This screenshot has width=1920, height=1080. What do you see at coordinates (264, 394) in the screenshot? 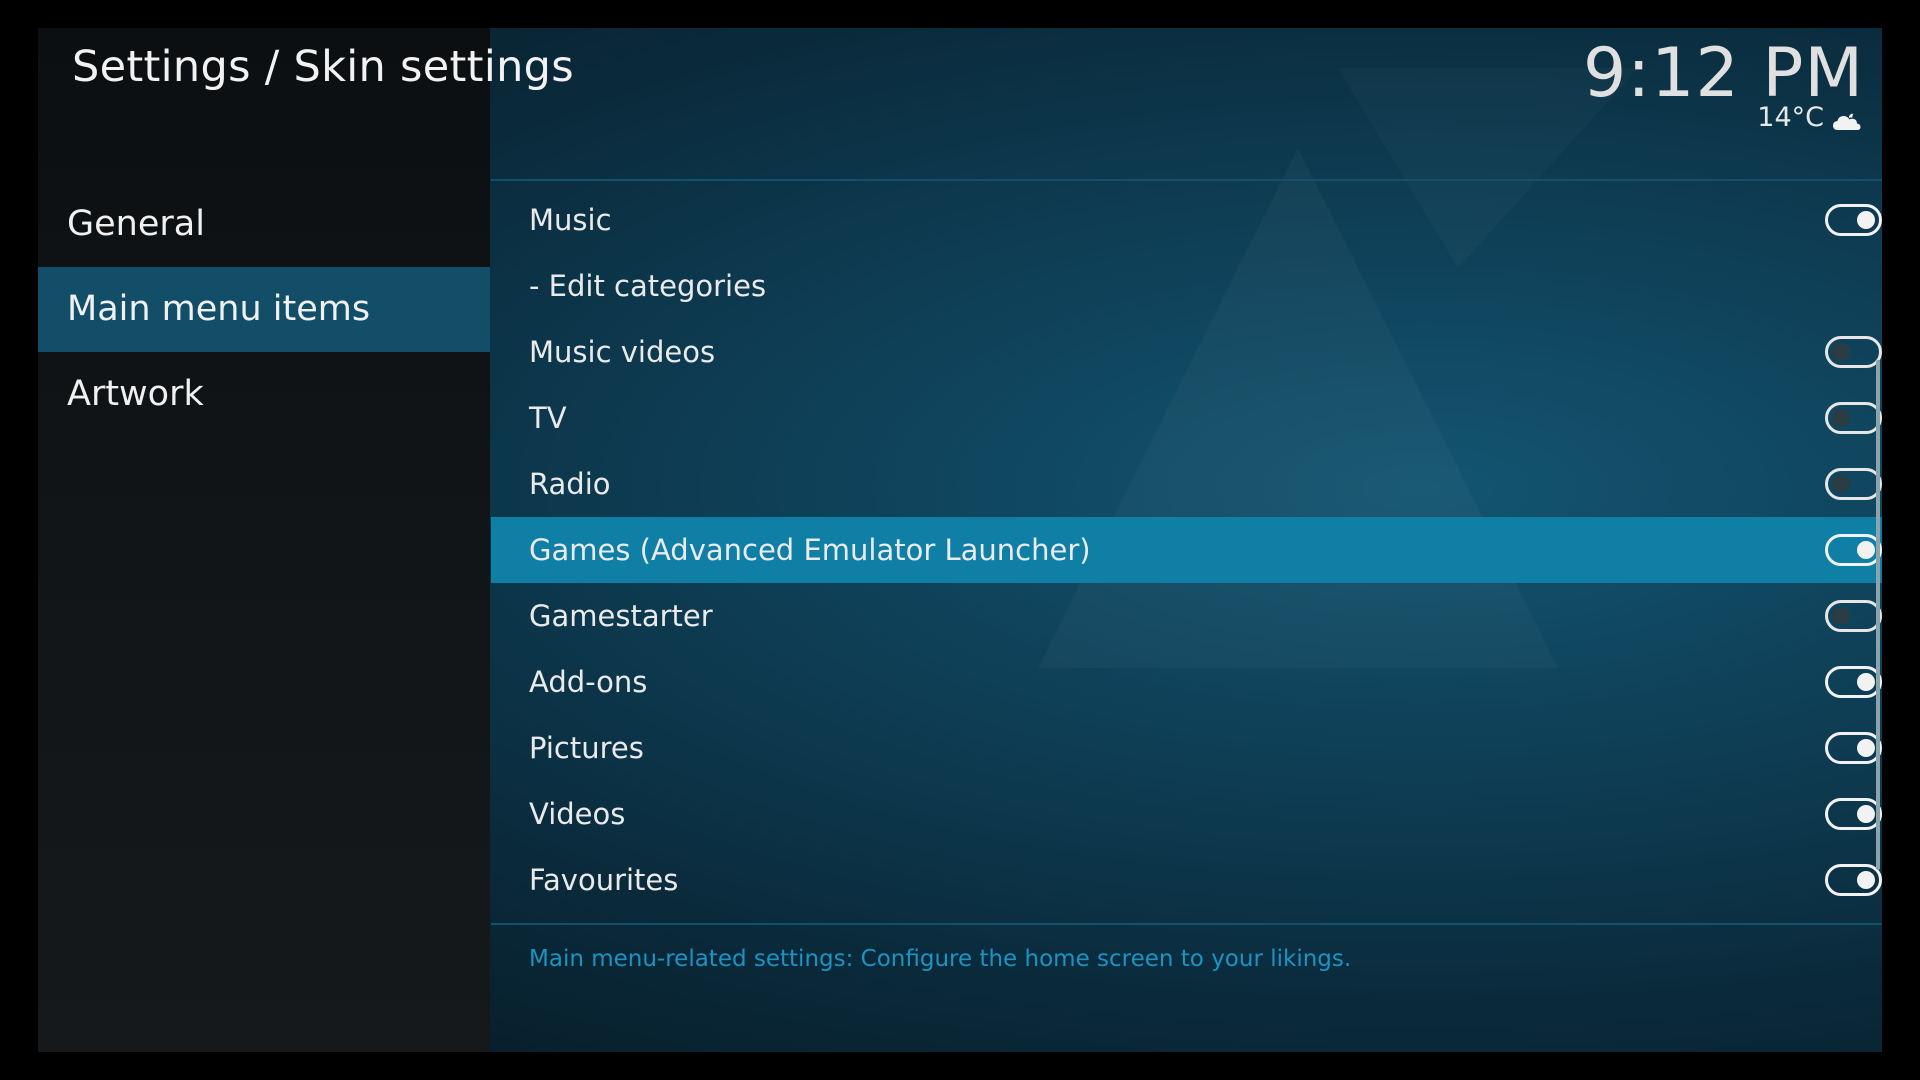
I see `sidebar-item-artwork: Artwork` at bounding box center [264, 394].